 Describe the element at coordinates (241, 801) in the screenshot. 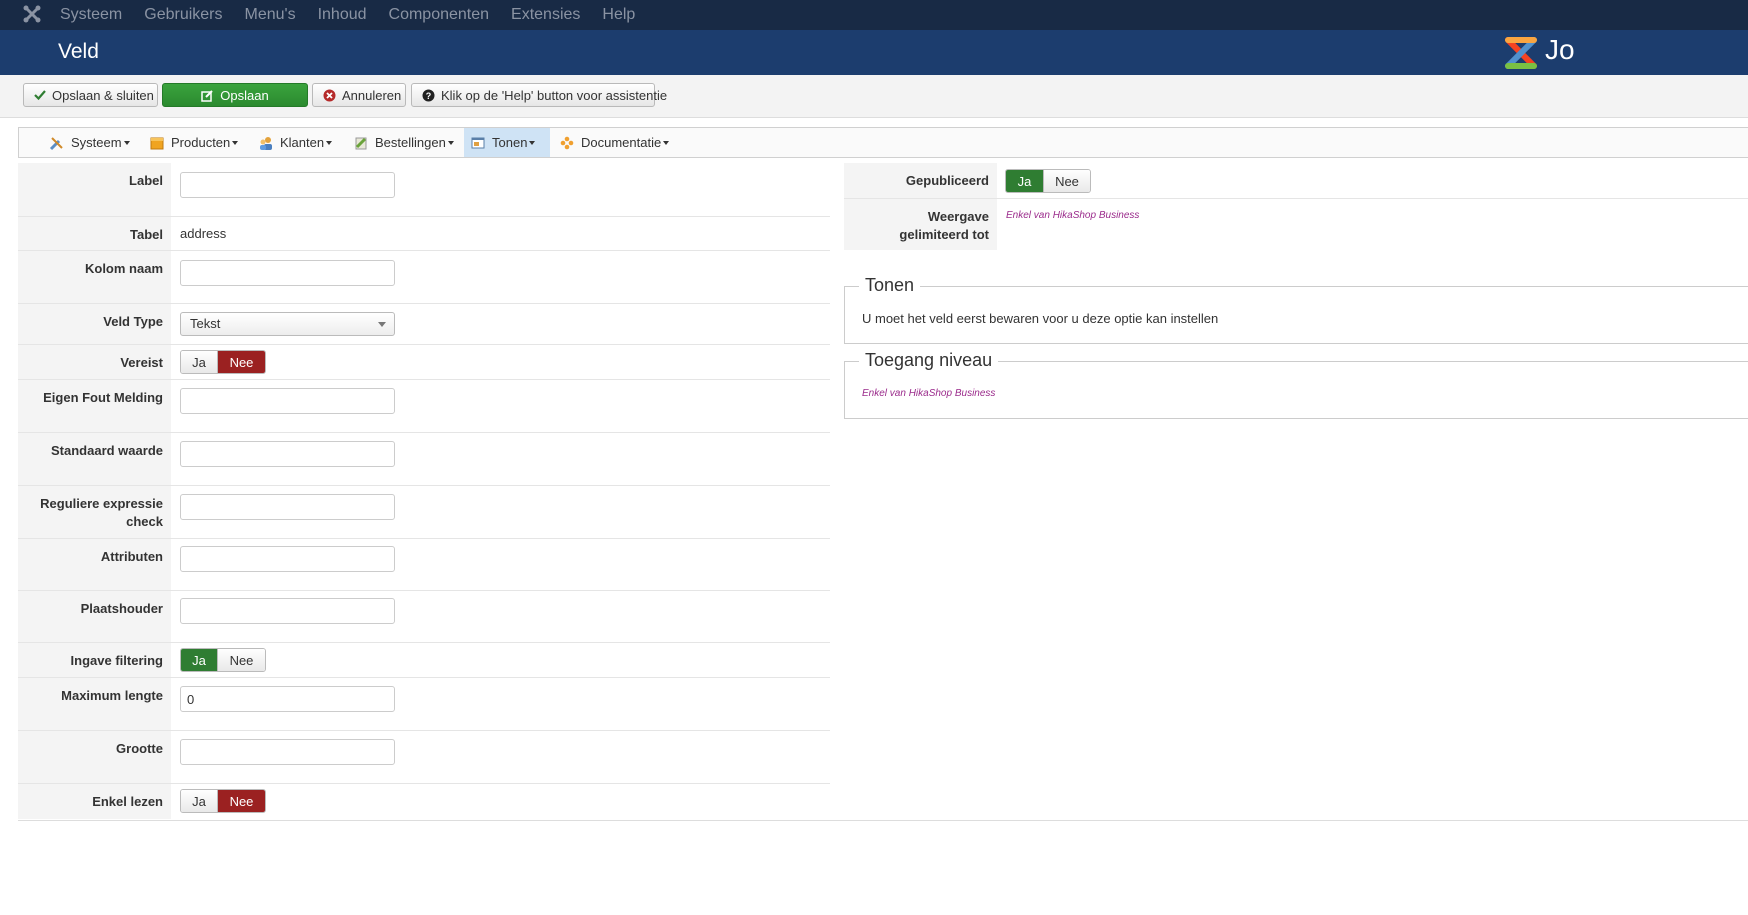

I see `enkel-nee: Nee` at that location.